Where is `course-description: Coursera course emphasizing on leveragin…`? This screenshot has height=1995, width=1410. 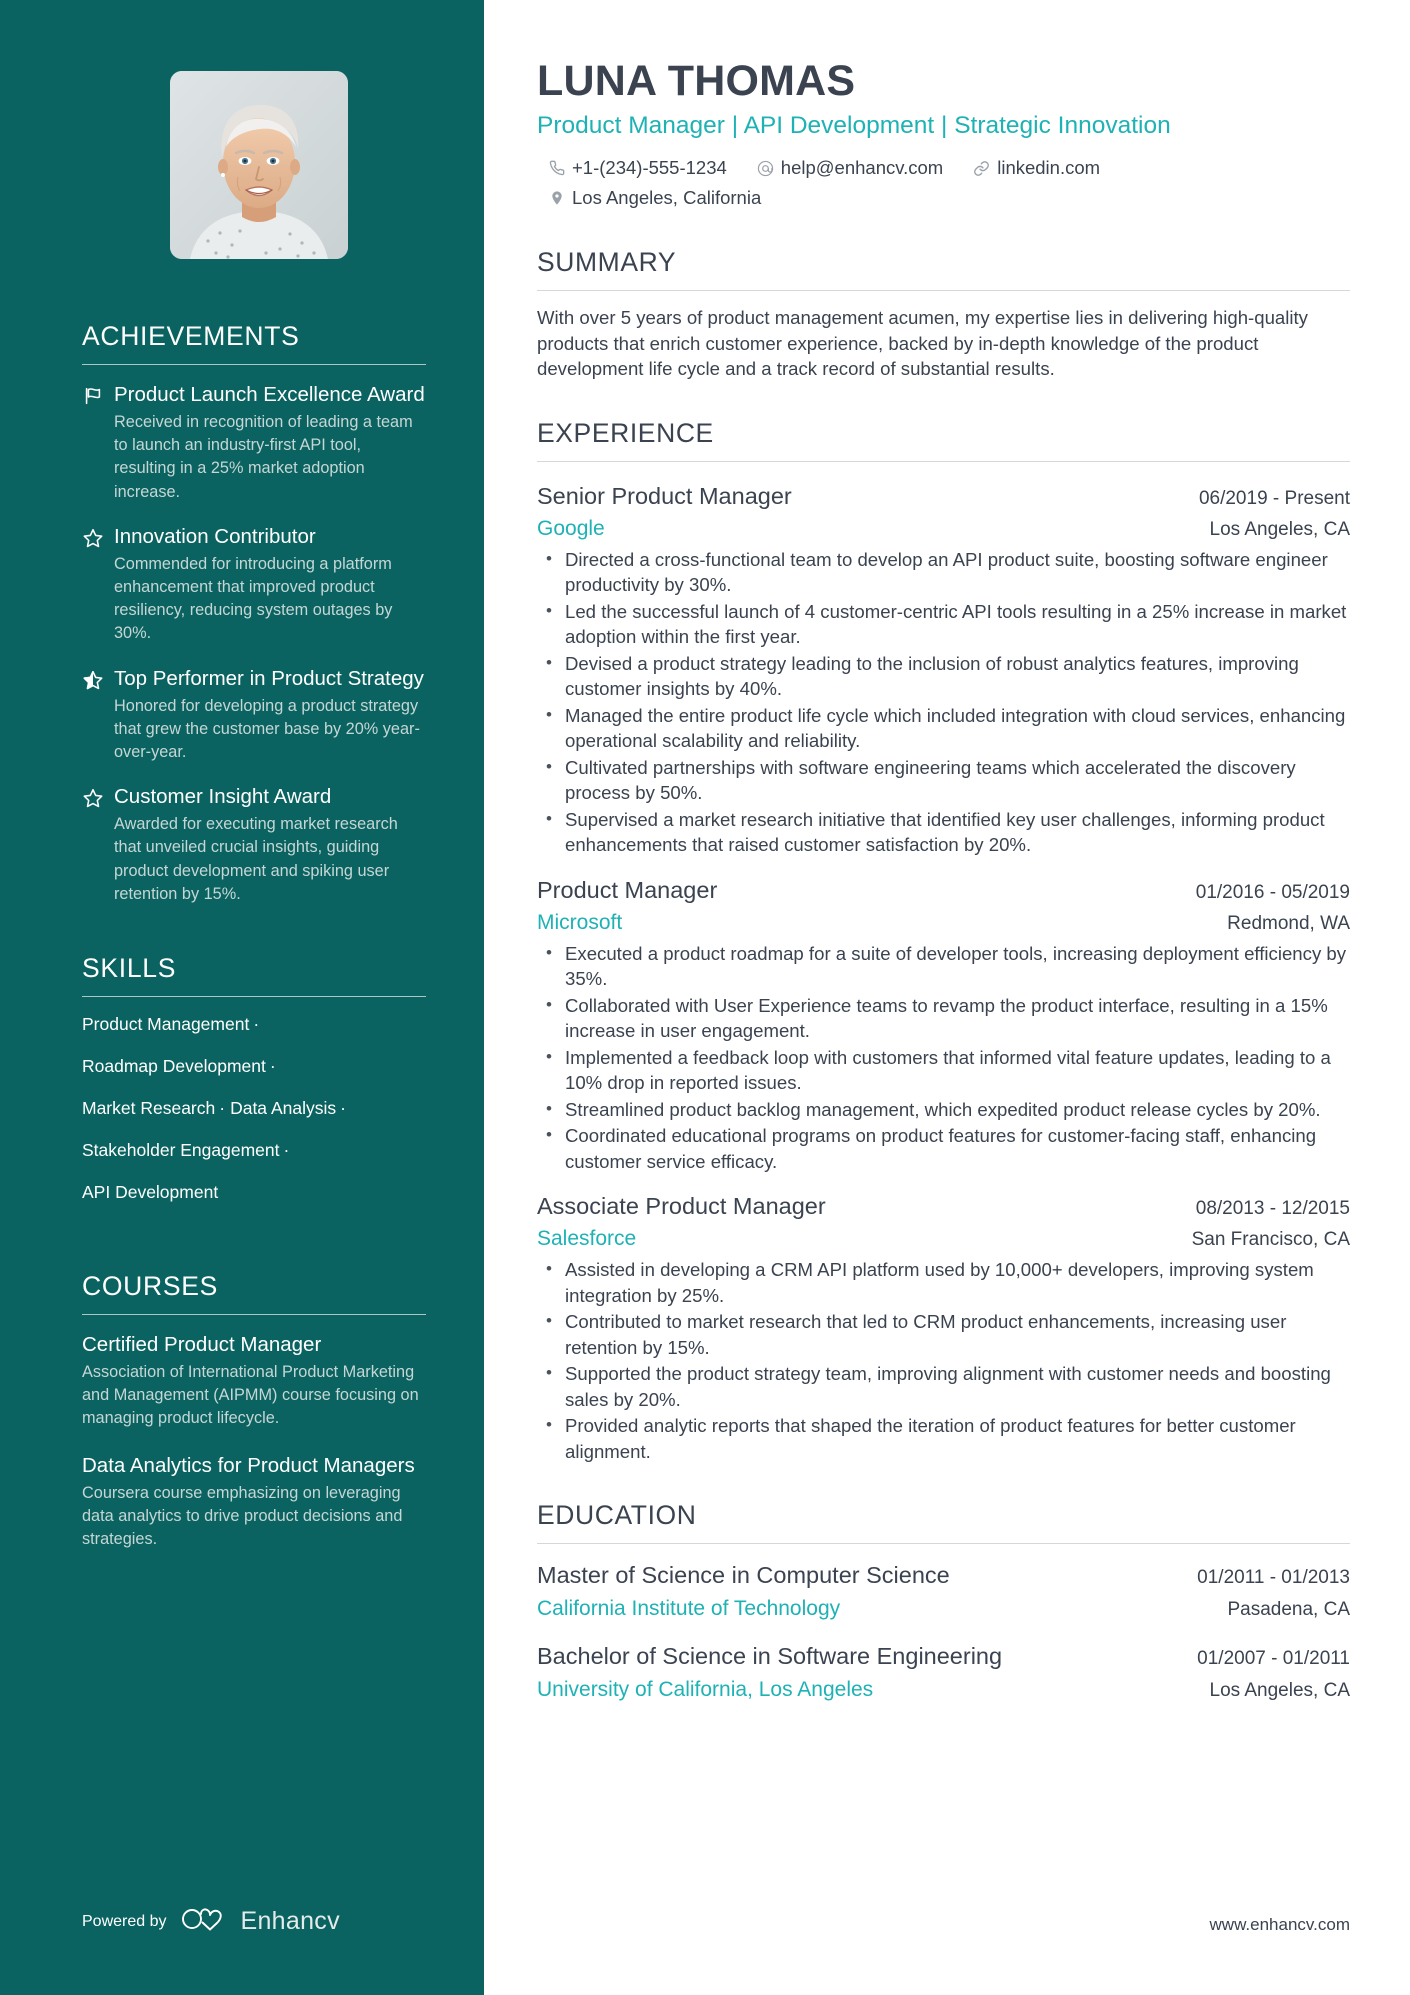
course-description: Coursera course emphasizing on leveragin… is located at coordinates (242, 1516).